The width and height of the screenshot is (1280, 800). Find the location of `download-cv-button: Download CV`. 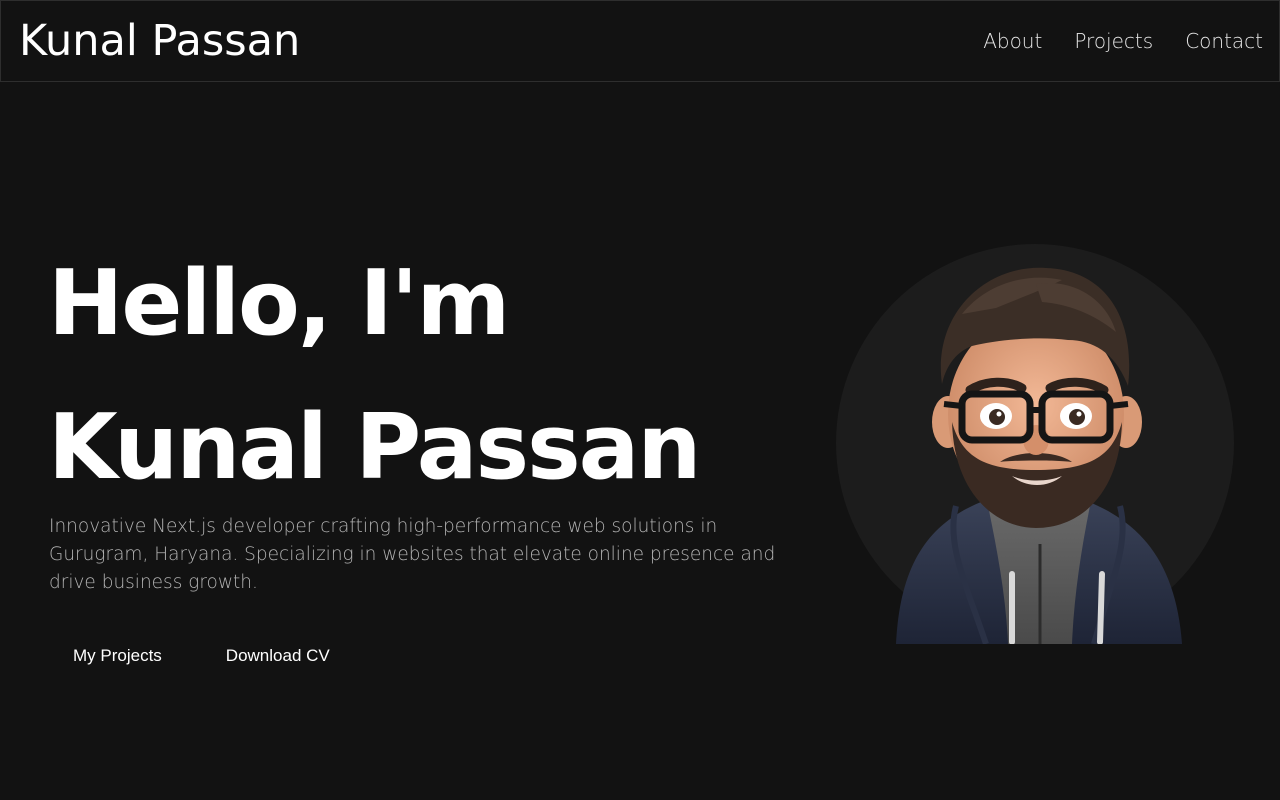

download-cv-button: Download CV is located at coordinates (278, 656).